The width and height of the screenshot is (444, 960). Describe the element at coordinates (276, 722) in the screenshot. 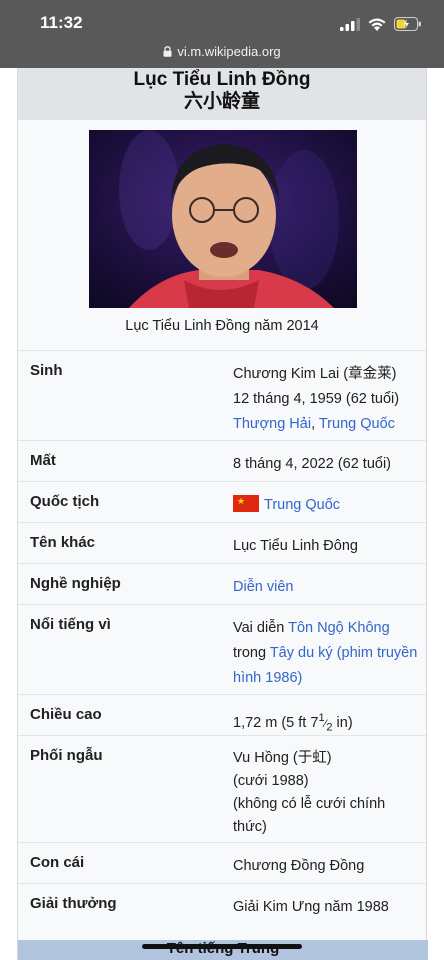

I see `height-main: 1,72 m (5 ft 7` at that location.